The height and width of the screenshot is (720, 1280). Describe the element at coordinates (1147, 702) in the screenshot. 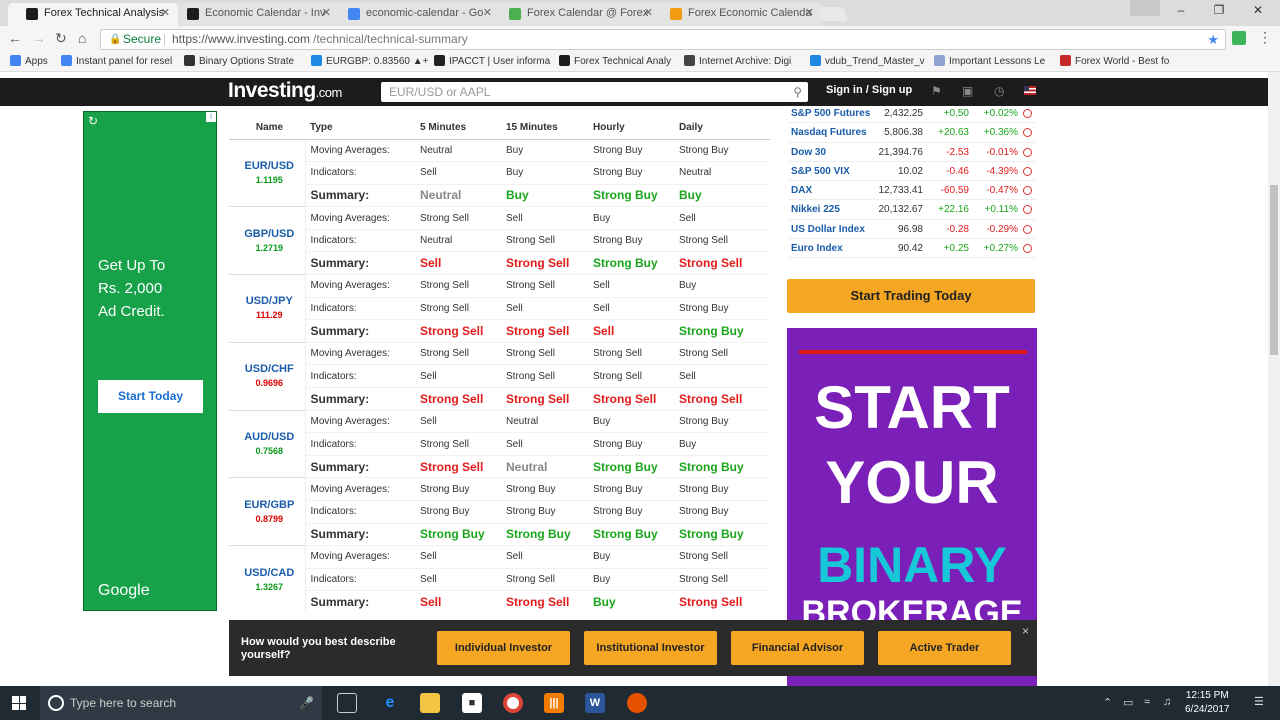

I see `wifi-icon: ≈` at that location.